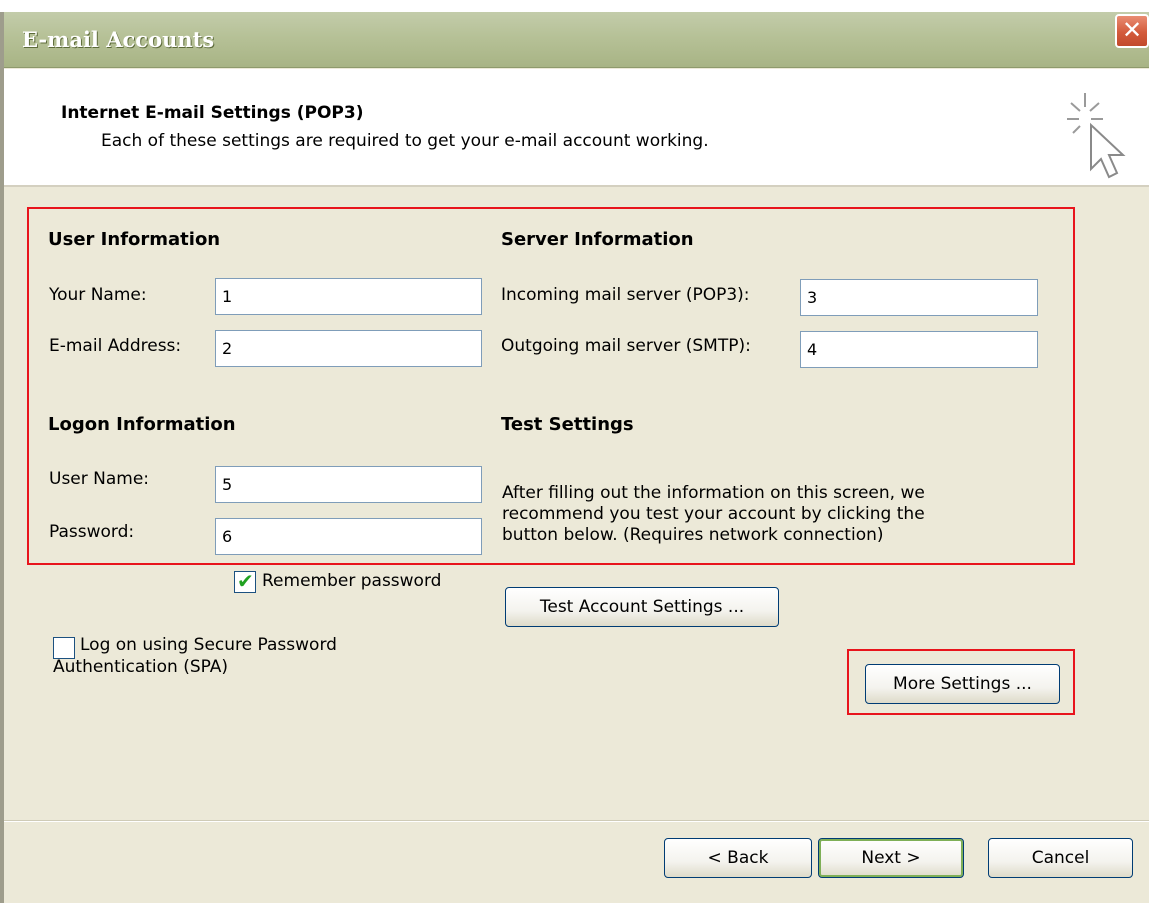  I want to click on email-address-input: 2, so click(348, 348).